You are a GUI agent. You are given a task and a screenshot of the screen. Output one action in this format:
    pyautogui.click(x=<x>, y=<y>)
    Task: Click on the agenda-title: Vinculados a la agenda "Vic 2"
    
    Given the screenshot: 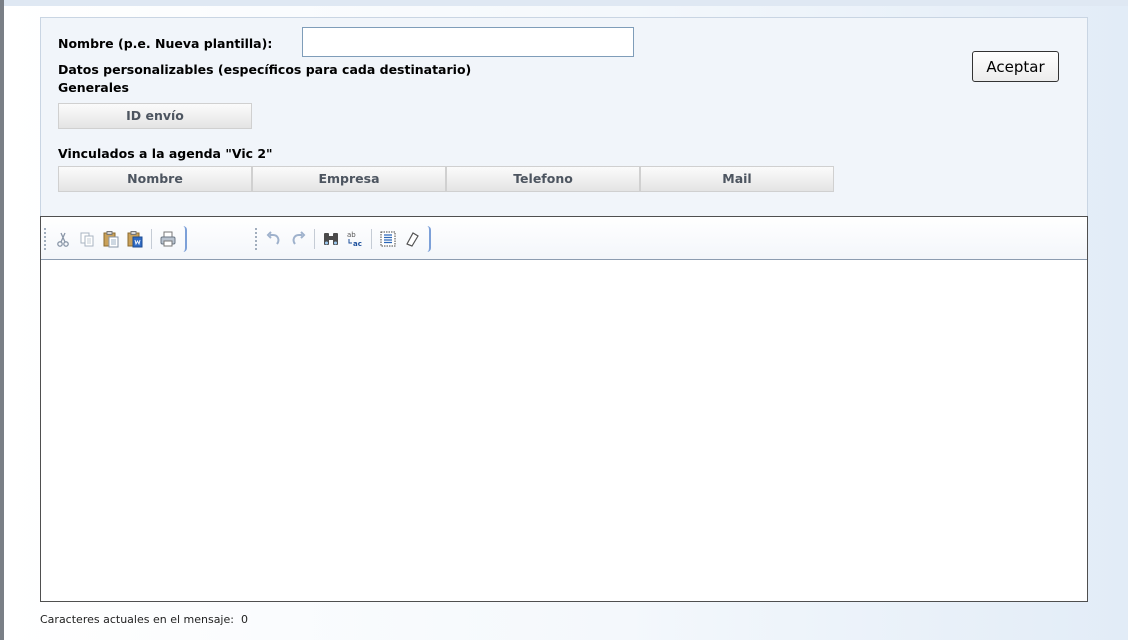 What is the action you would take?
    pyautogui.click(x=165, y=153)
    